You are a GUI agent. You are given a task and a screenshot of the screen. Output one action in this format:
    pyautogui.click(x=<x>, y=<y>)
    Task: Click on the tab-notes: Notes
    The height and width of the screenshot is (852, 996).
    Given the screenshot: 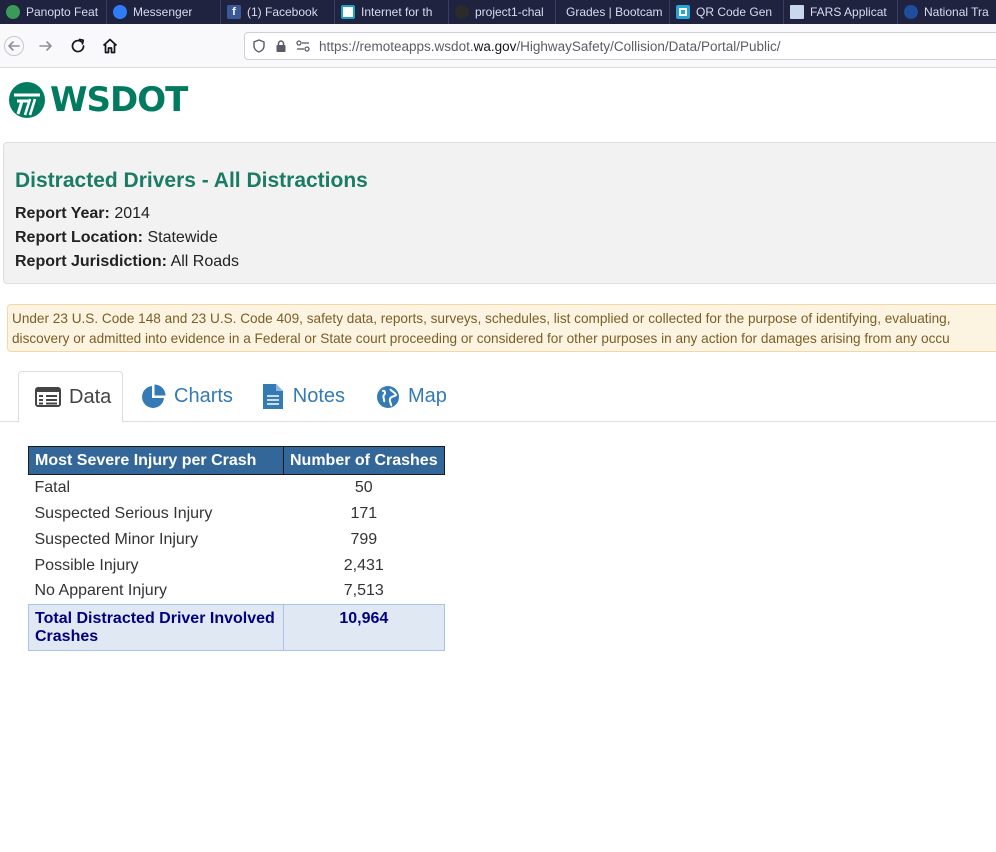 What is the action you would take?
    pyautogui.click(x=303, y=396)
    